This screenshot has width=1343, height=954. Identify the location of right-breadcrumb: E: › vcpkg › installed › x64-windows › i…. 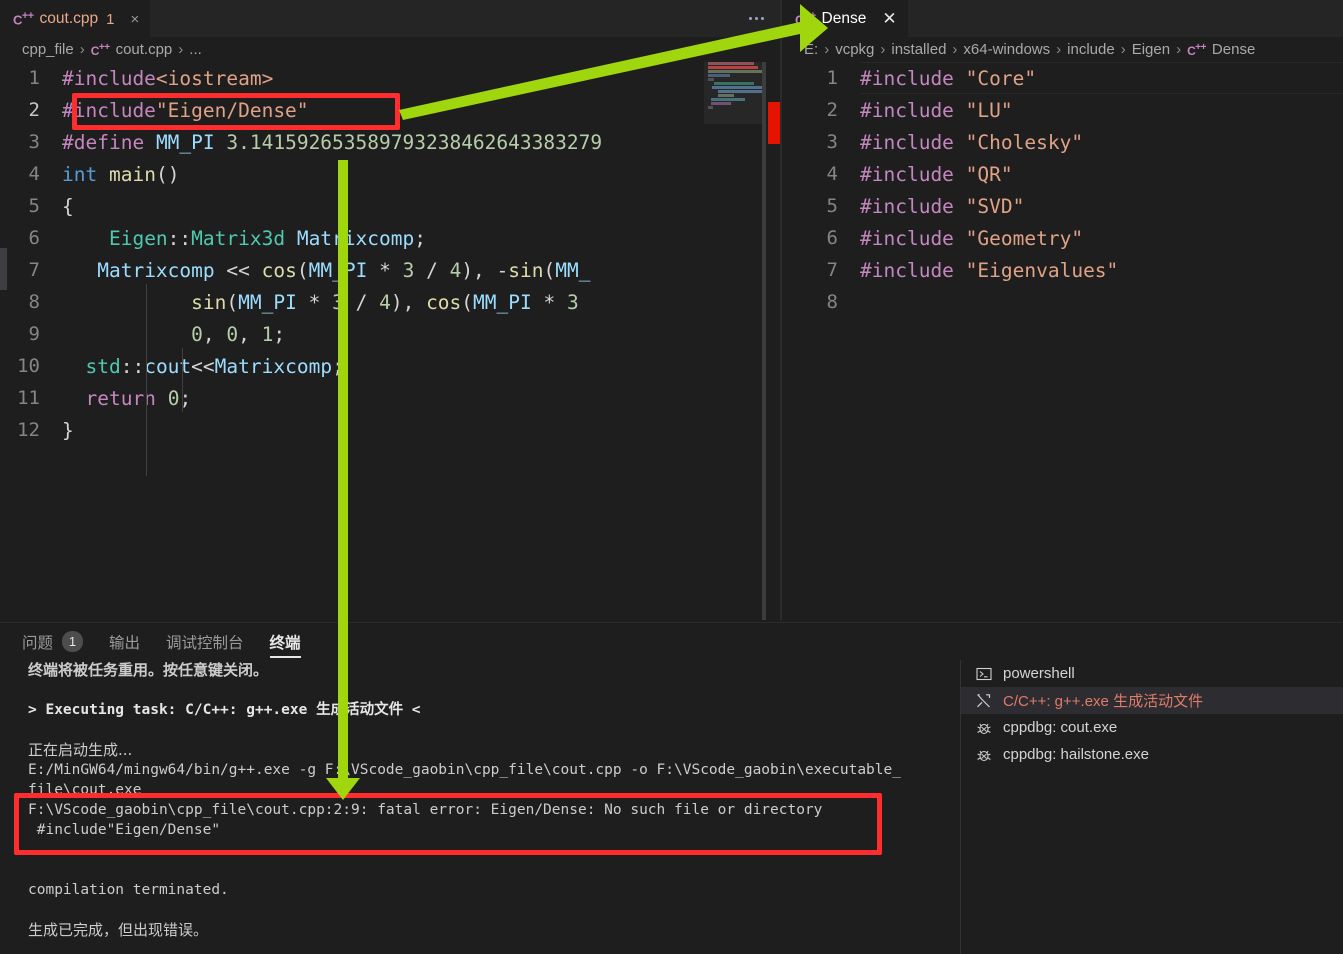
(1062, 49).